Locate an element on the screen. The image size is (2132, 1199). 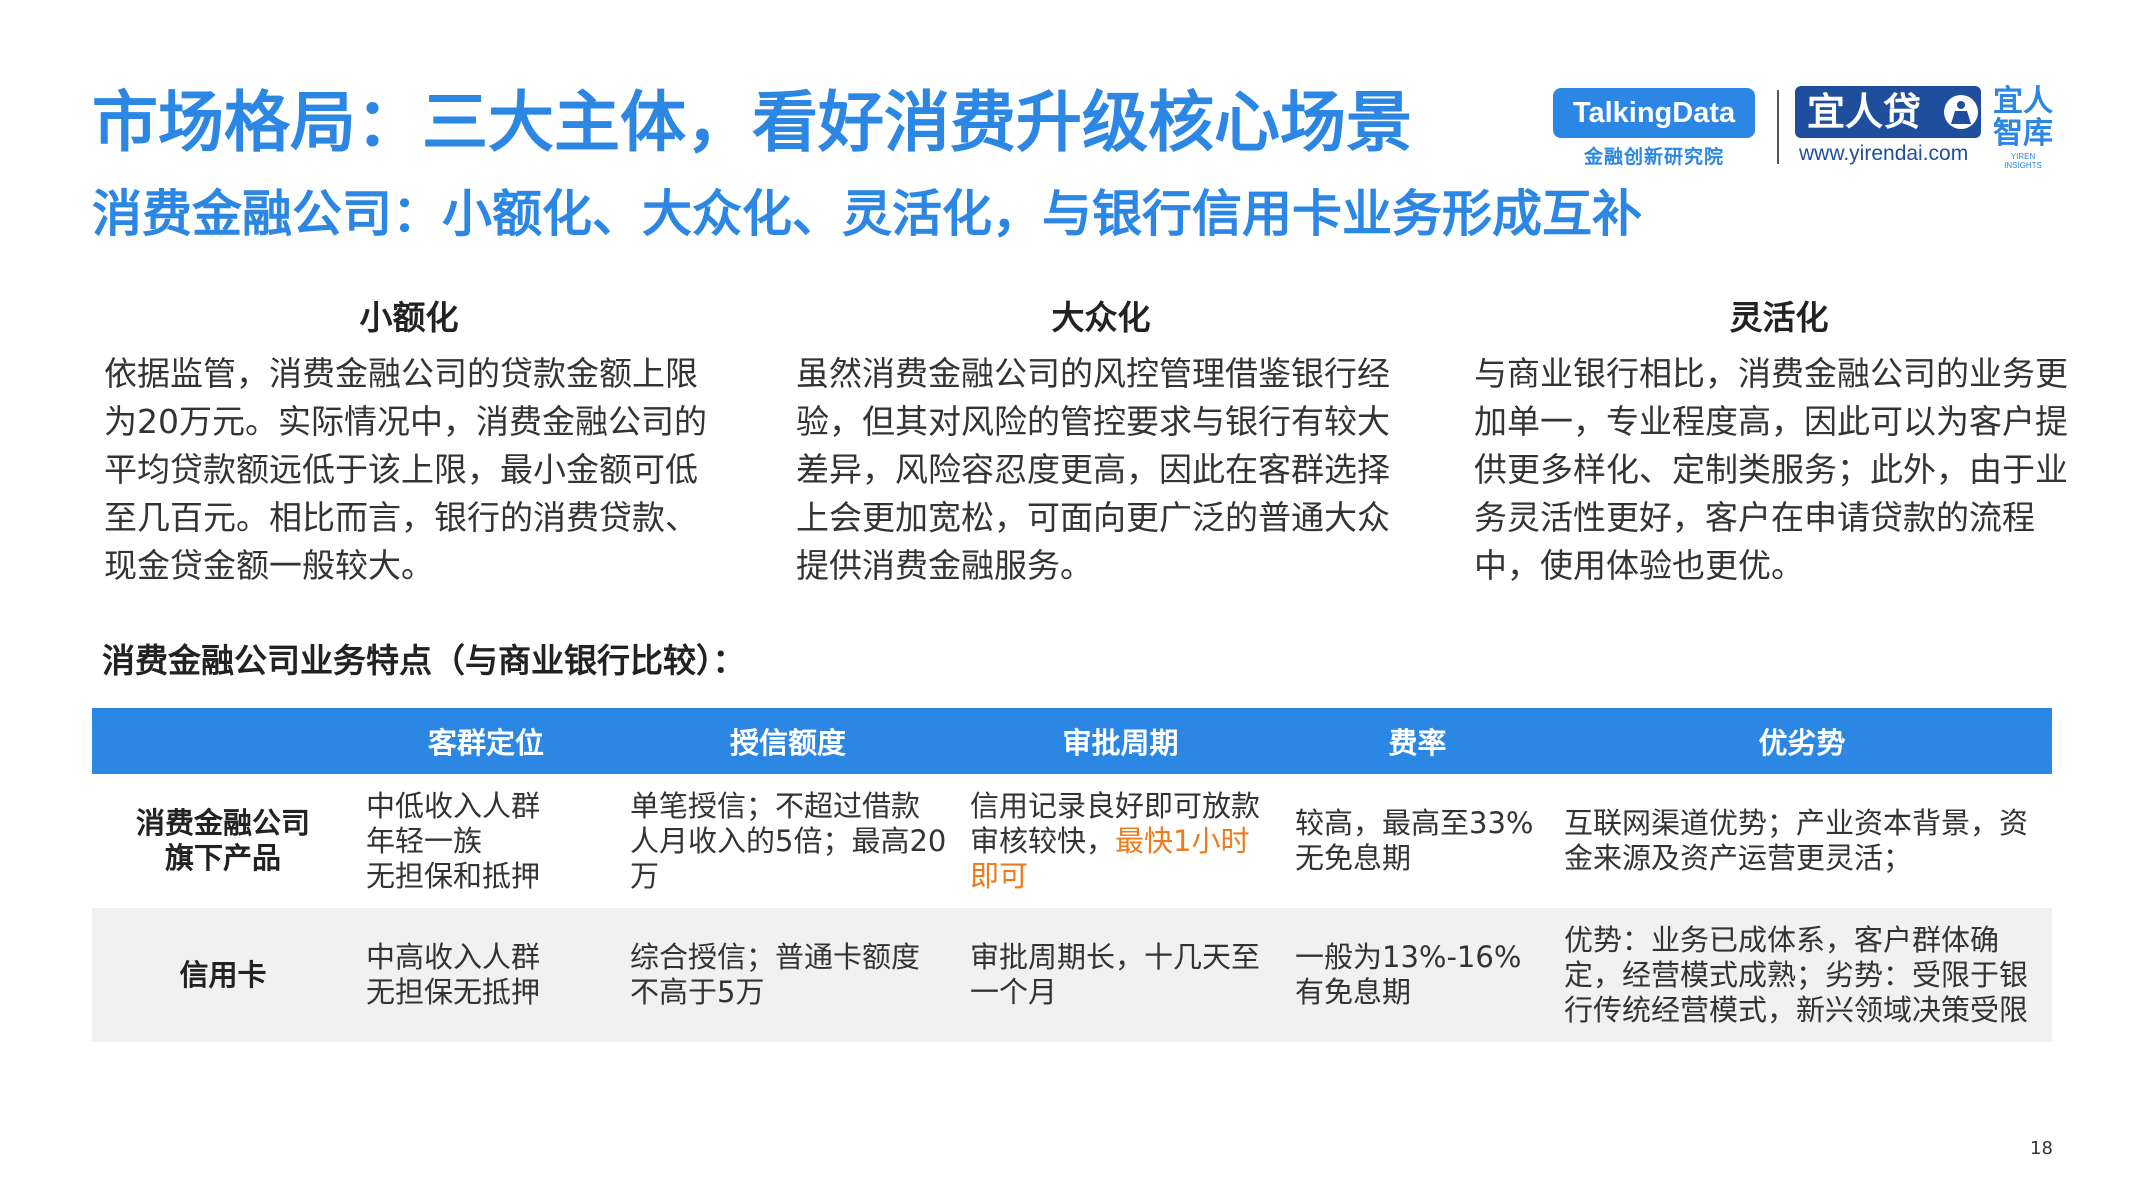
talkingdata-logo-sub: 金融创新研究院 is located at coordinates (1653, 157).